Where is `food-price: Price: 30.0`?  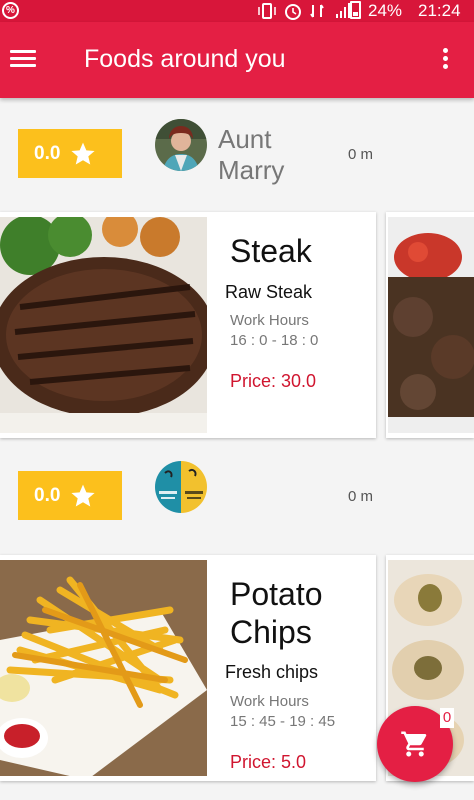 food-price: Price: 30.0 is located at coordinates (273, 381).